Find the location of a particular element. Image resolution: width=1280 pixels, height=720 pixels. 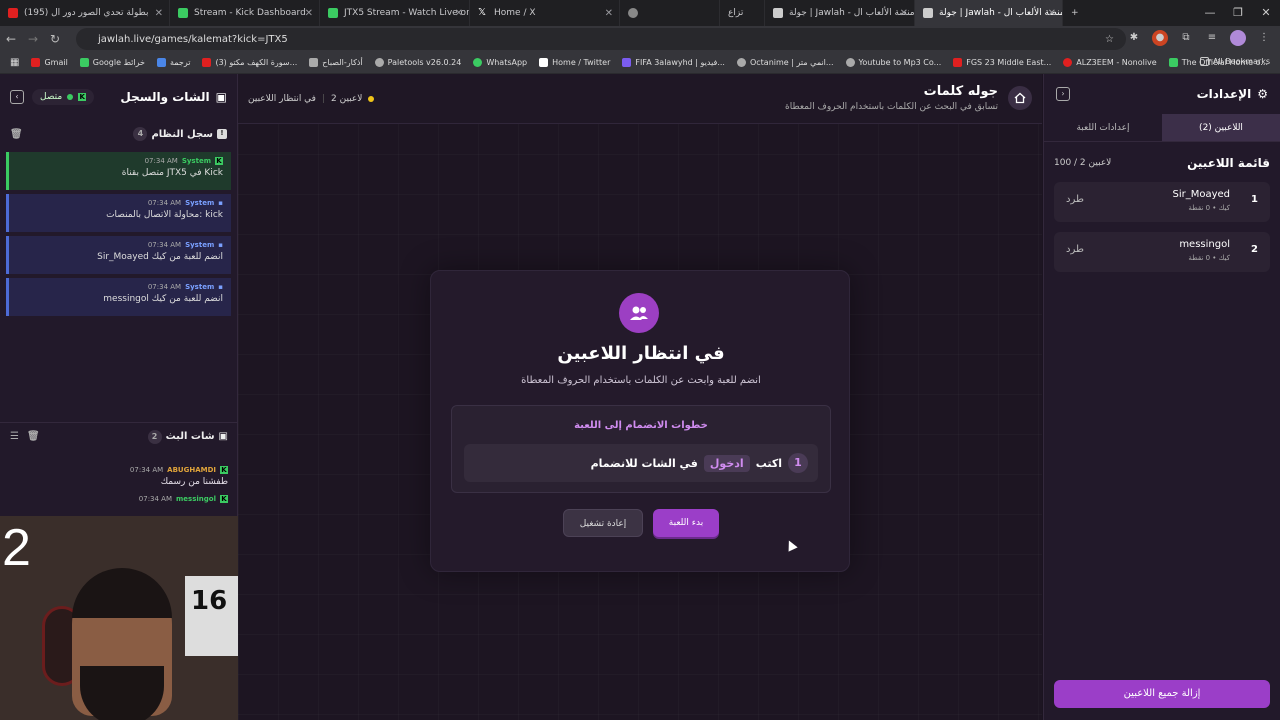

panel-title: الشات والسجل is located at coordinates (165, 97).